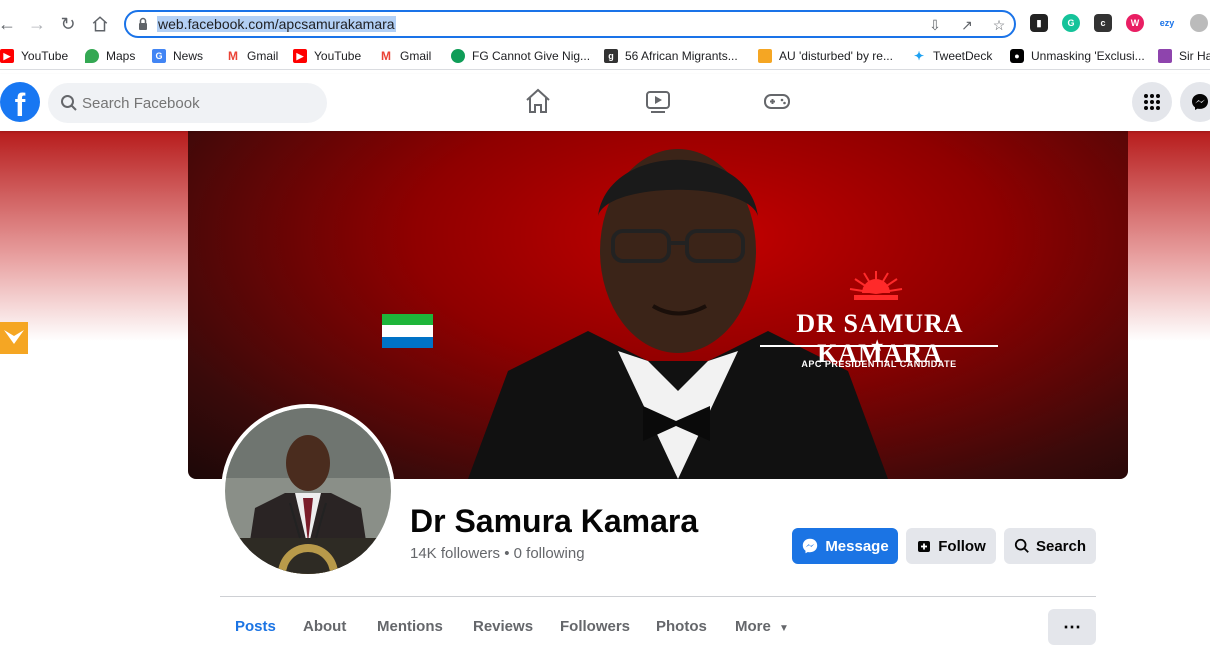 The image size is (1210, 648). Describe the element at coordinates (110, 56) in the screenshot. I see `bookmark-item: Maps` at that location.